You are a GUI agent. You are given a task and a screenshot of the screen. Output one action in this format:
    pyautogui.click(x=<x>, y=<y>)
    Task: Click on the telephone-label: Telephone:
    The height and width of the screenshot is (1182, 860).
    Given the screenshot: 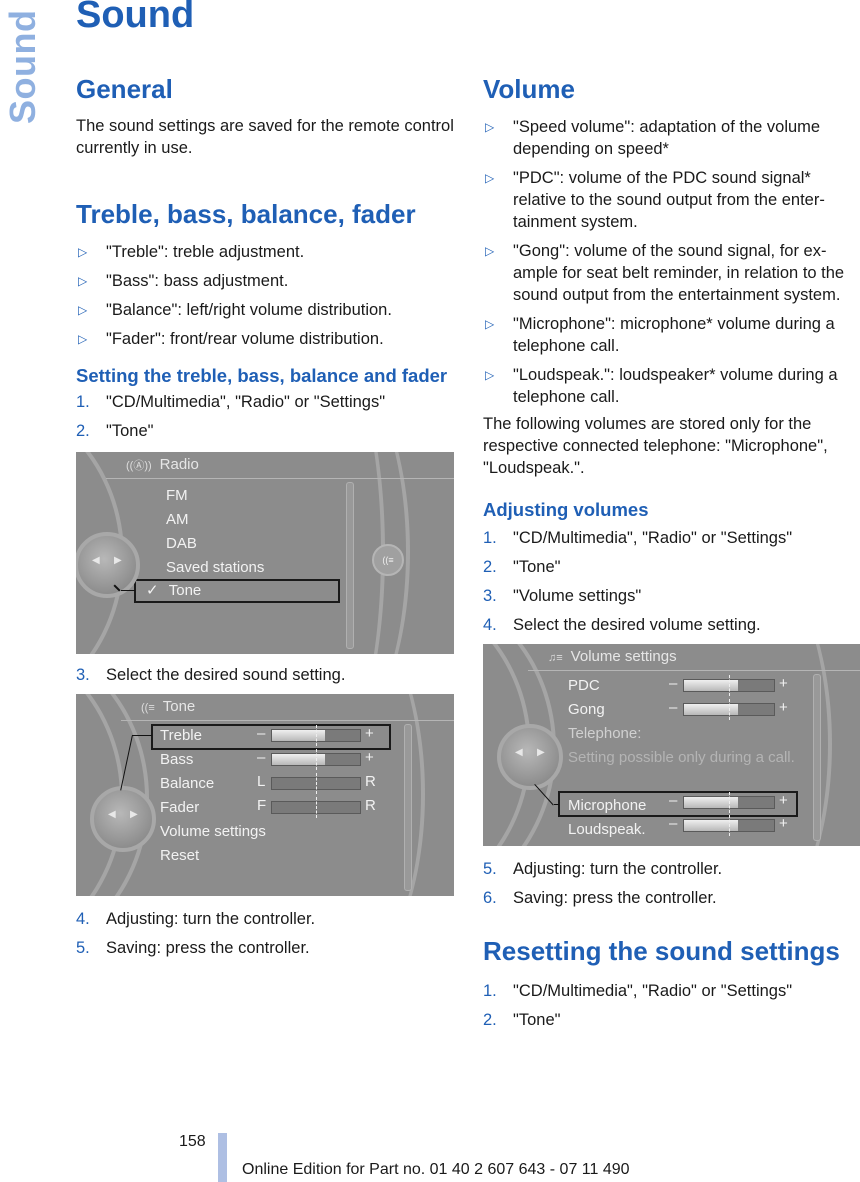 What is the action you would take?
    pyautogui.click(x=605, y=733)
    